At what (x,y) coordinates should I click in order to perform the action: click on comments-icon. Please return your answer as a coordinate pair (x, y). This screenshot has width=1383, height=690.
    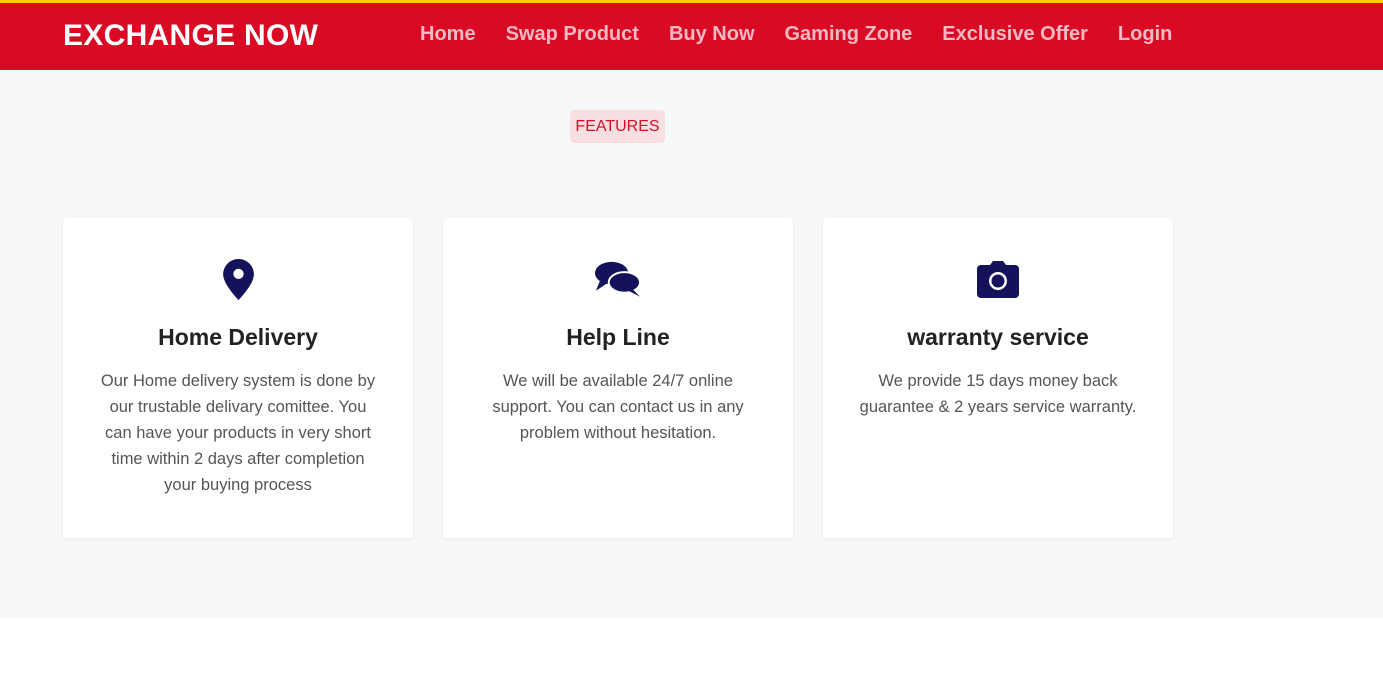
    Looking at the image, I should click on (618, 279).